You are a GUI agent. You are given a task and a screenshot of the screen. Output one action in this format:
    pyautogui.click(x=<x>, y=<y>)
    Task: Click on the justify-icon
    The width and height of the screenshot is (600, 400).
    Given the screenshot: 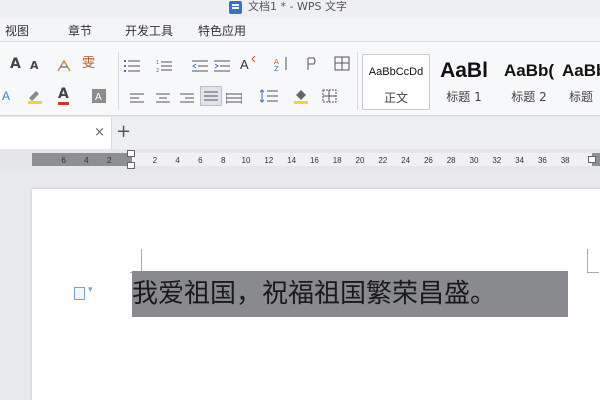 What is the action you would take?
    pyautogui.click(x=211, y=96)
    